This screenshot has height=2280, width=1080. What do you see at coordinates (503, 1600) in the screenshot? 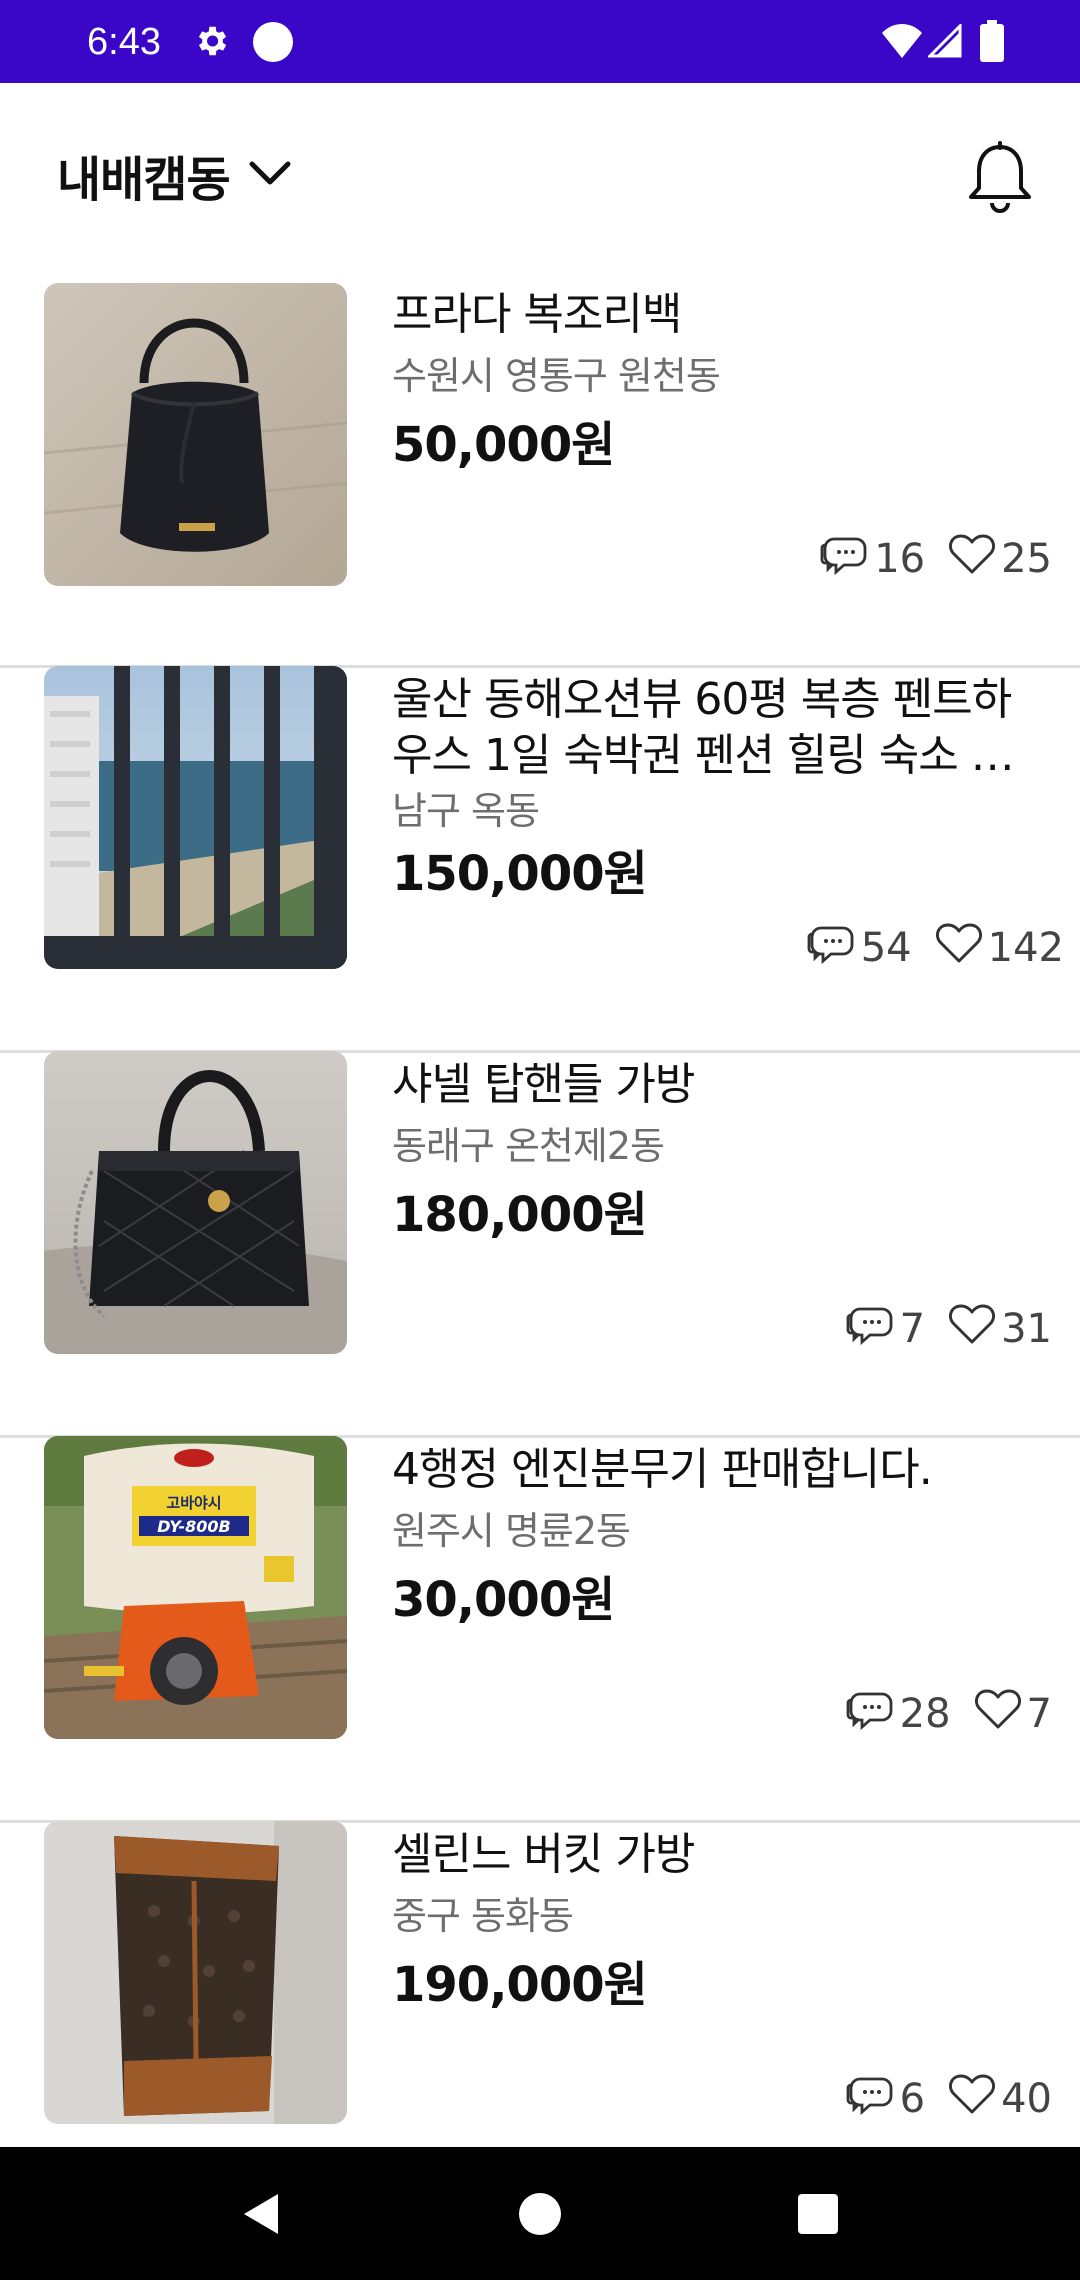
I see `product-price: 30,000원` at bounding box center [503, 1600].